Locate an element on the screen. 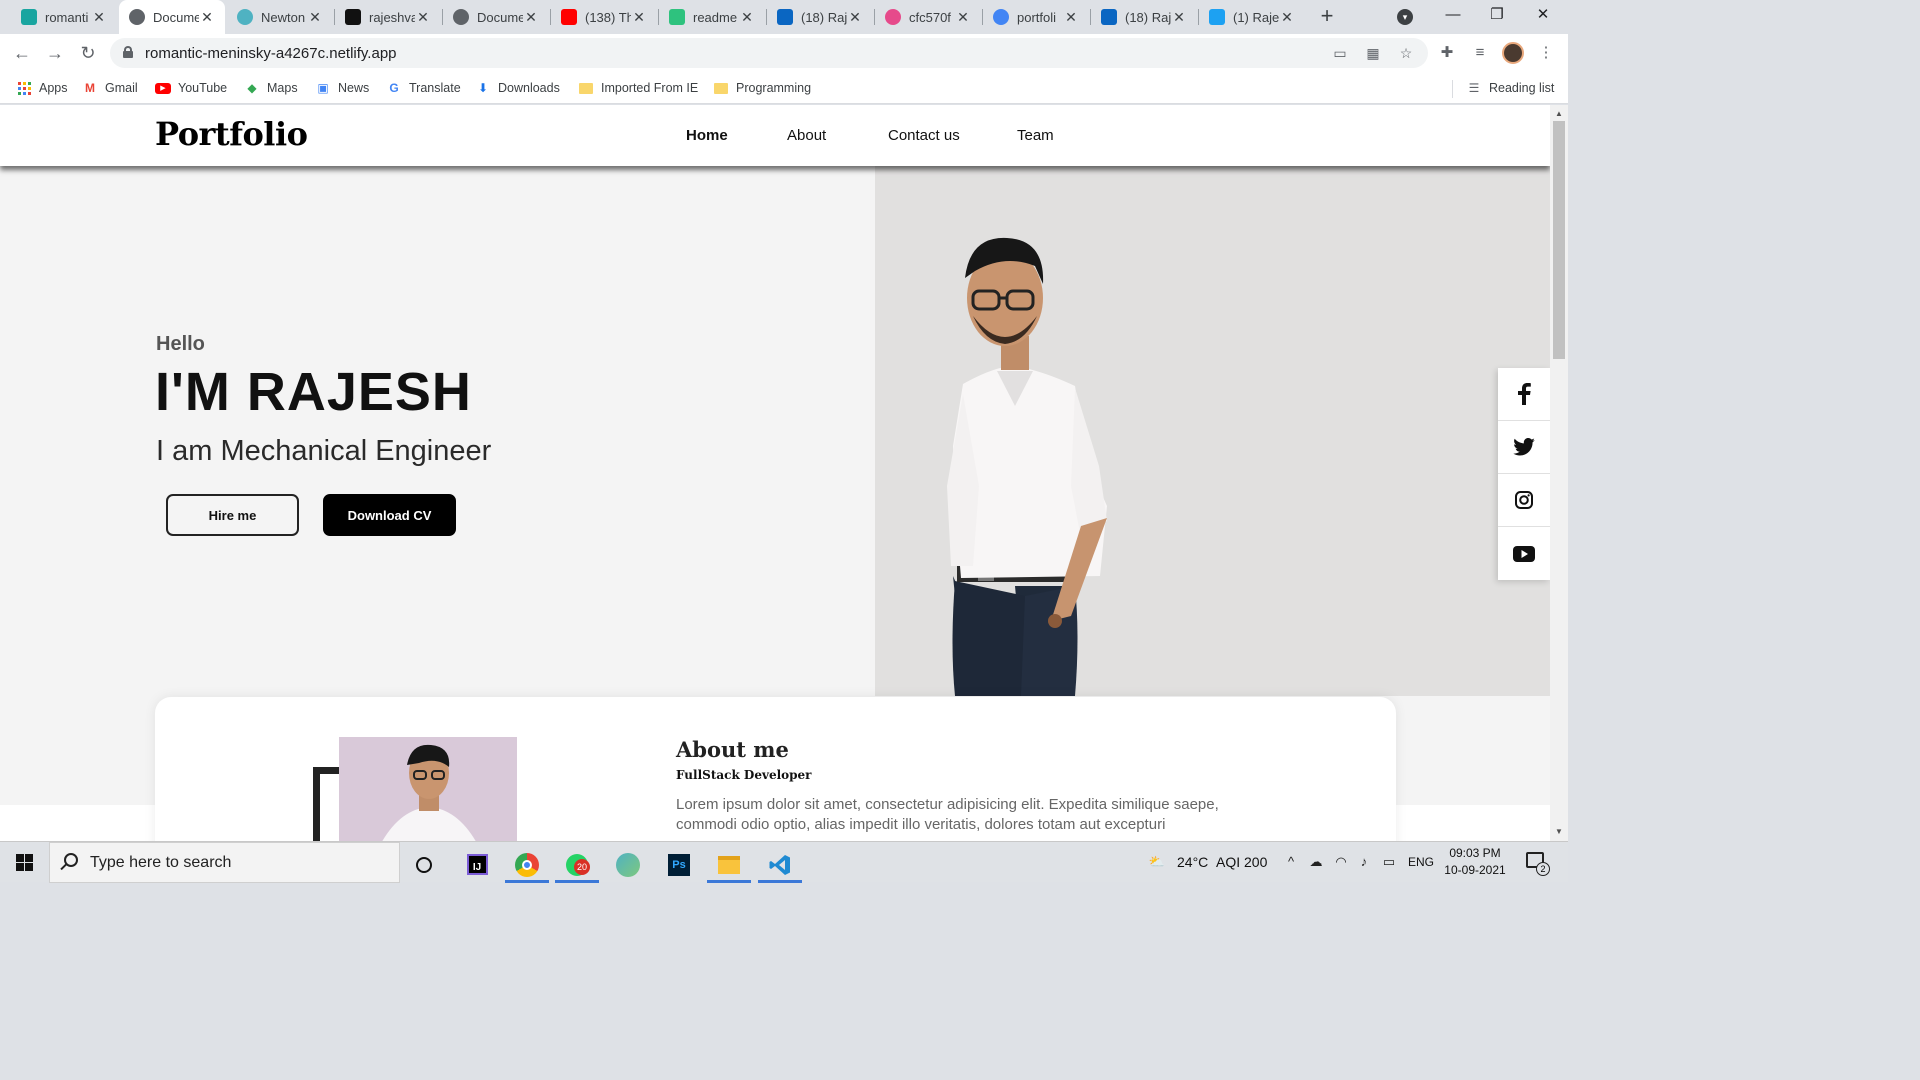  bookmark-downloads: ⬇ Downloads is located at coordinates (517, 88).